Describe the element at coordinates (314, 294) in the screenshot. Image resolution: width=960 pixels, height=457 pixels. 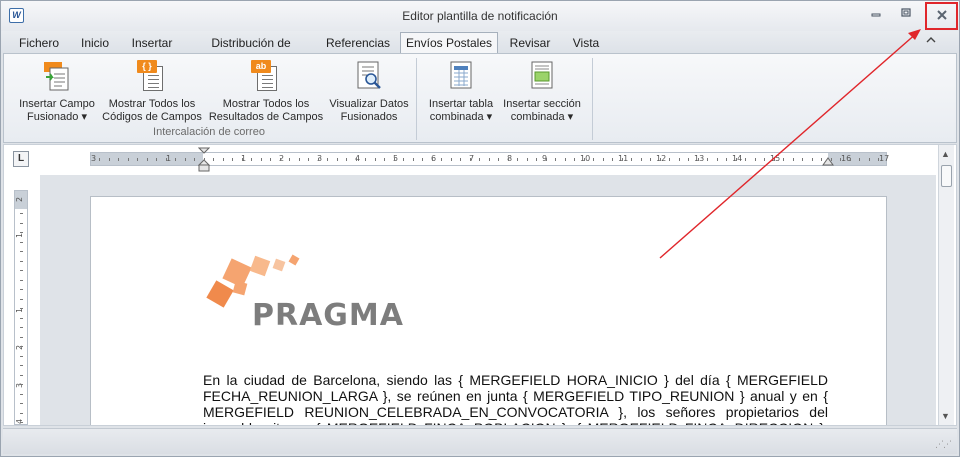
I see `pragma-logo: PRAGMA` at that location.